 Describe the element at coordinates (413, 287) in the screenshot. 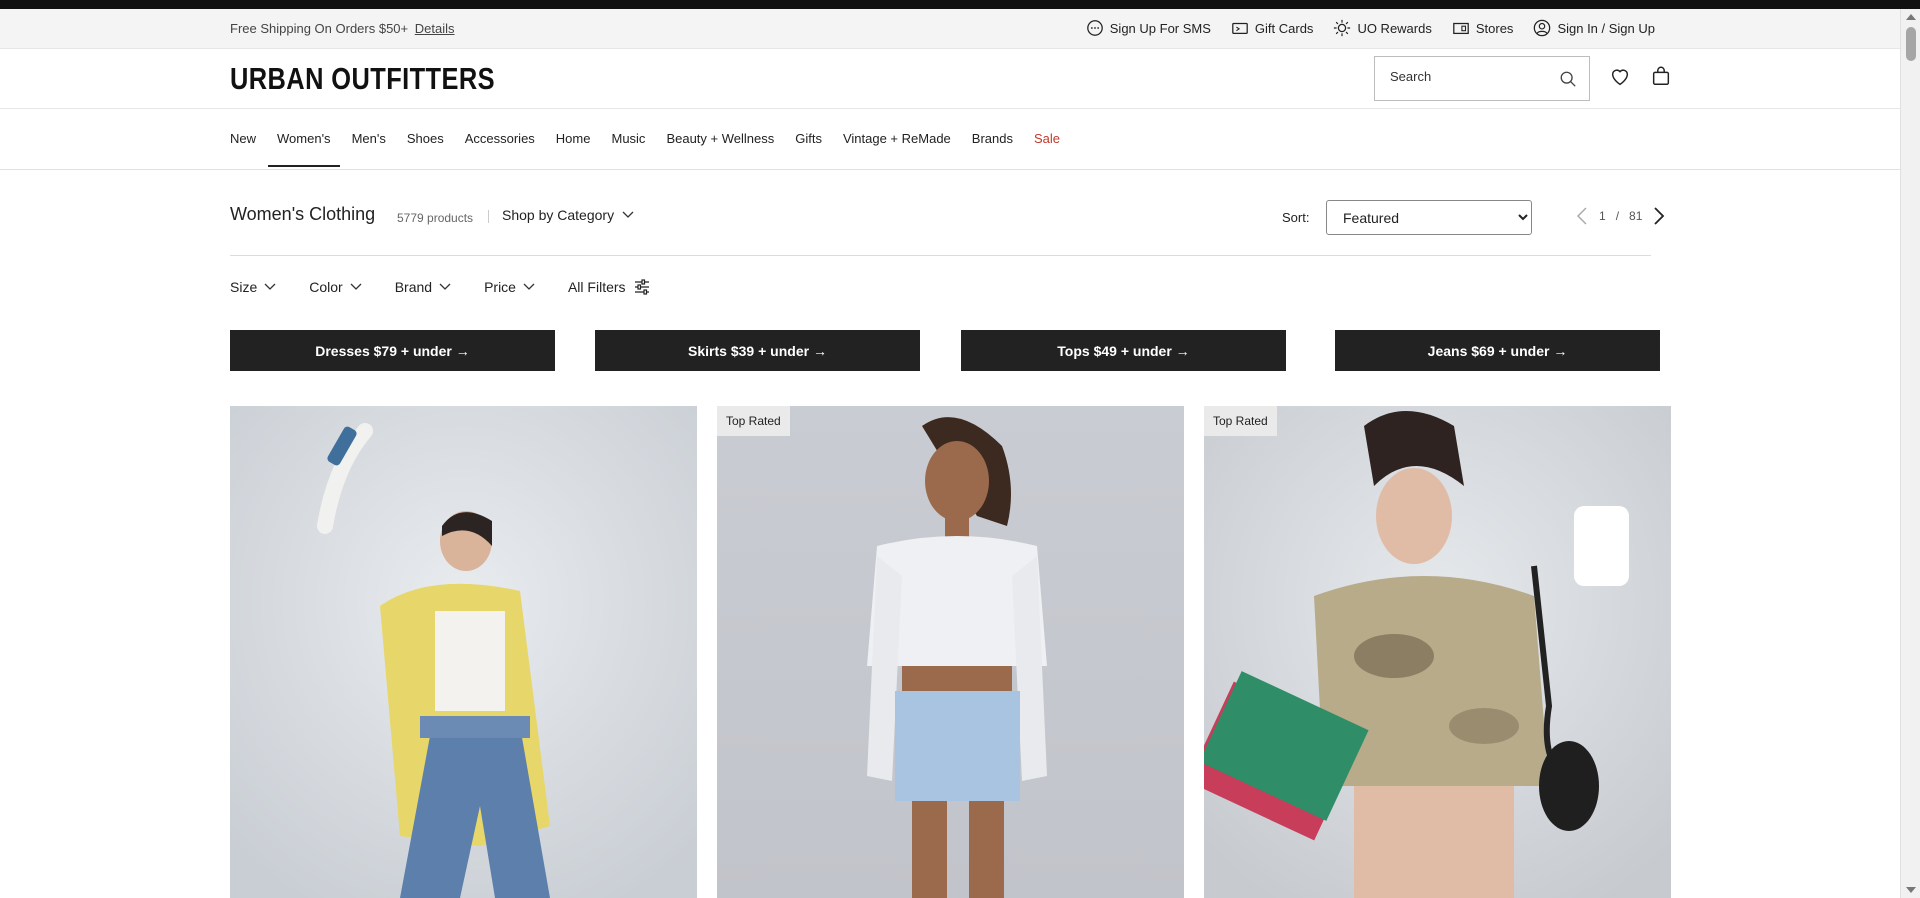

I see `filter-brand-label: Brand` at that location.